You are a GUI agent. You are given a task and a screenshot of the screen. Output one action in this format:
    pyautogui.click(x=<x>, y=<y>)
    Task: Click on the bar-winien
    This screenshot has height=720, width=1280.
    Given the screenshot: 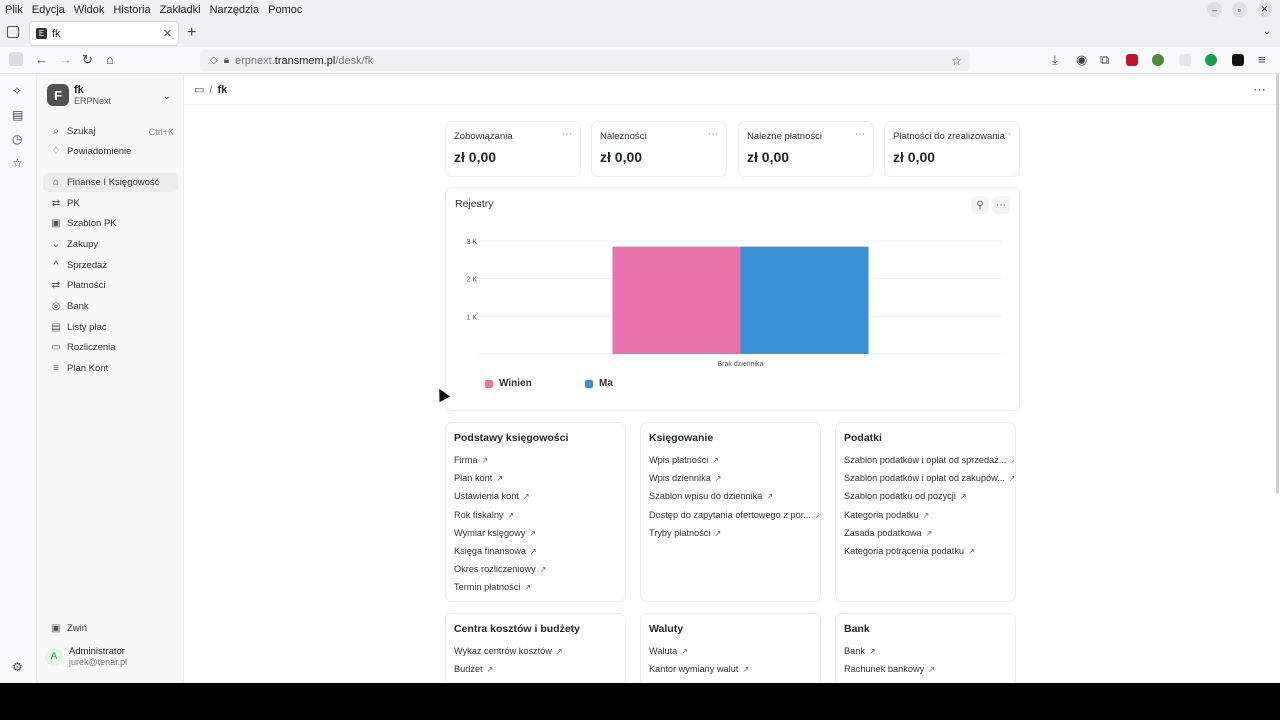 What is the action you would take?
    pyautogui.click(x=676, y=300)
    